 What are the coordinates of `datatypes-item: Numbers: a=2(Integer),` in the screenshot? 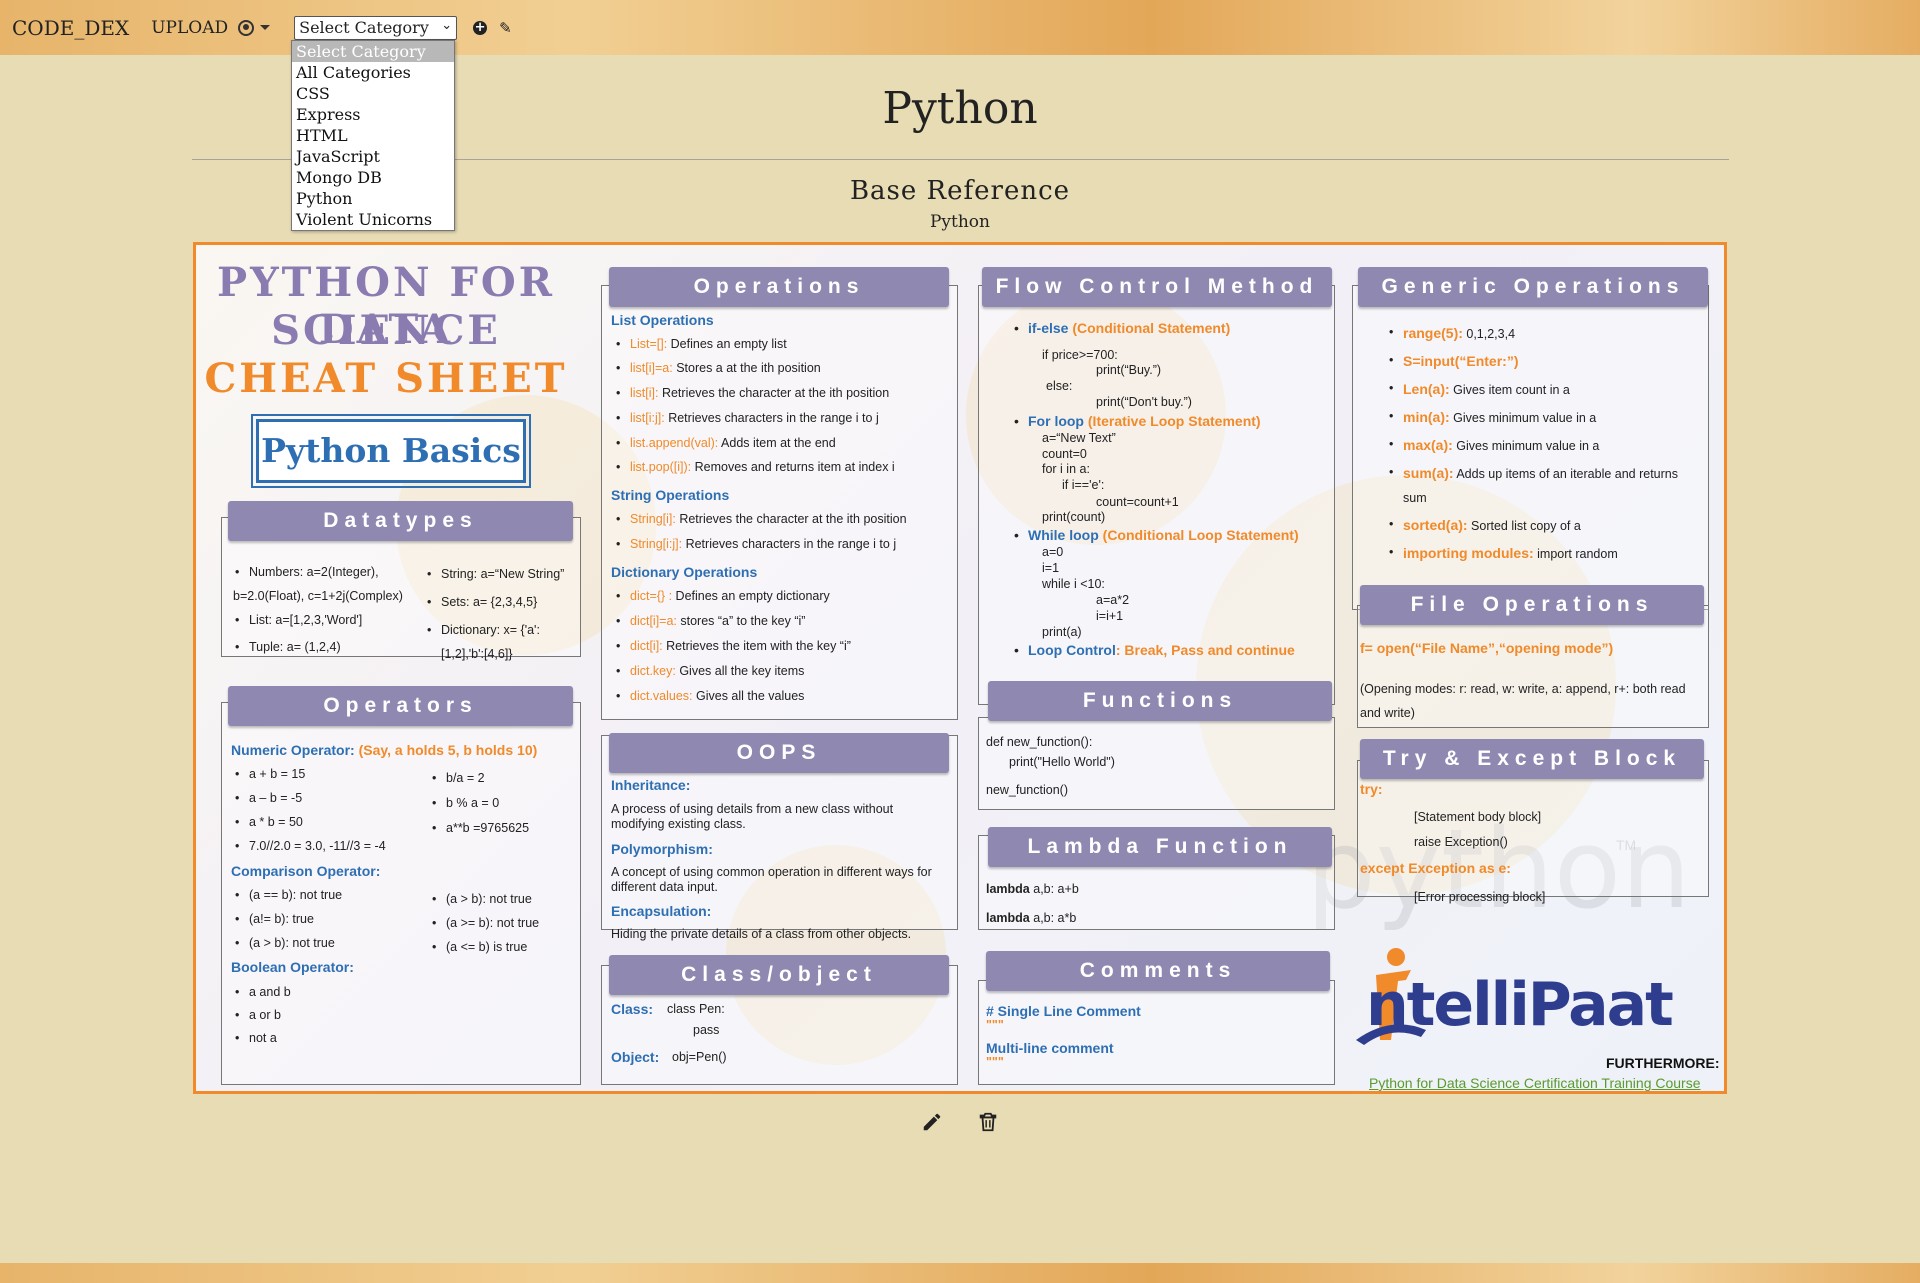 It's located at (307, 572).